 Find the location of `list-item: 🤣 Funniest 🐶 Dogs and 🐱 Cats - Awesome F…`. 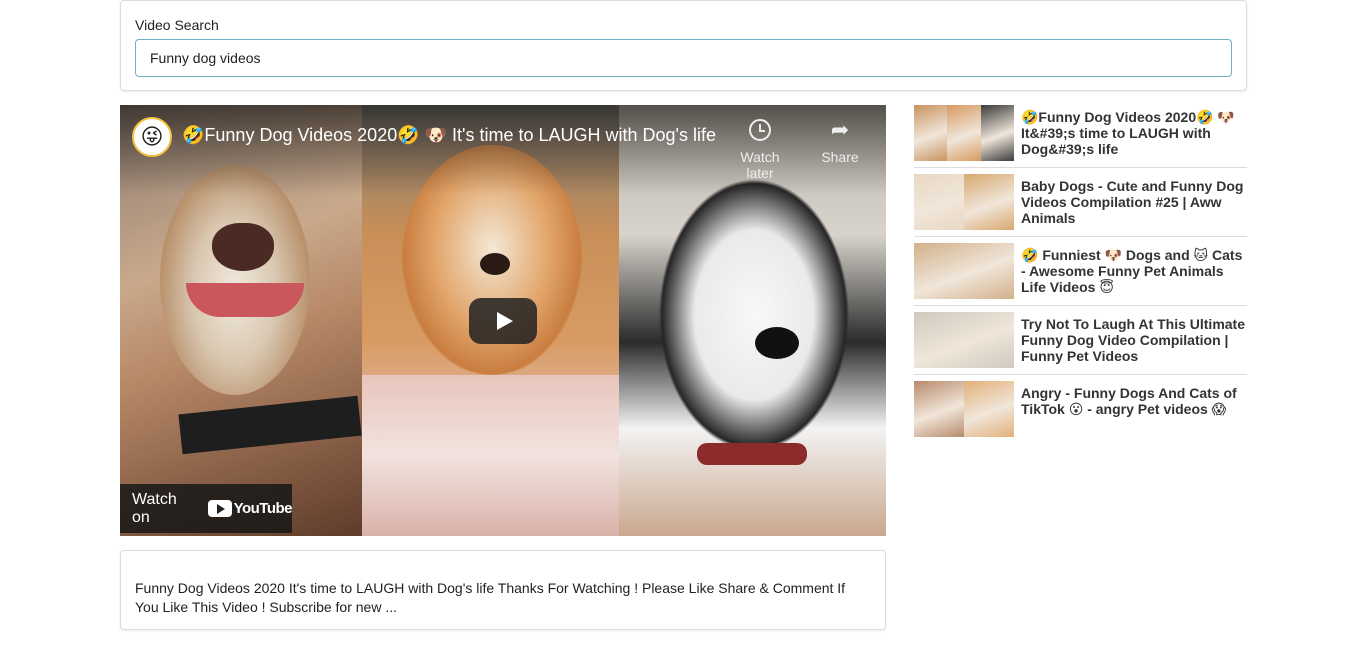

list-item: 🤣 Funniest 🐶 Dogs and 🐱 Cats - Awesome F… is located at coordinates (1080, 271).